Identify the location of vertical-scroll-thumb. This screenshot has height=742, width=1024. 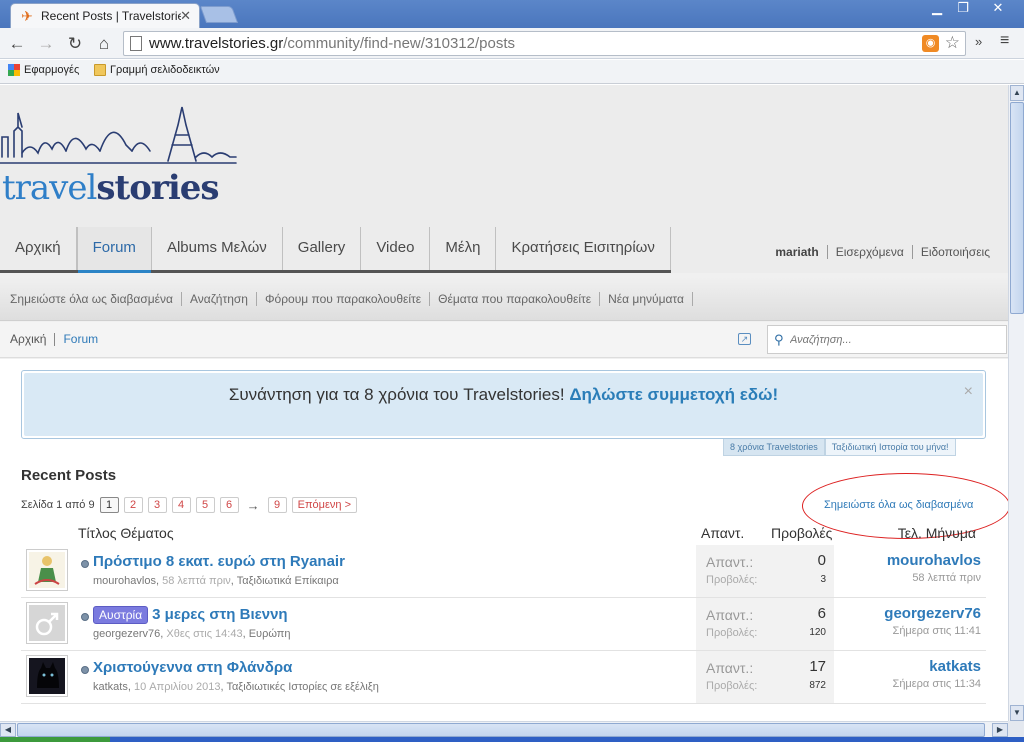
(1017, 208).